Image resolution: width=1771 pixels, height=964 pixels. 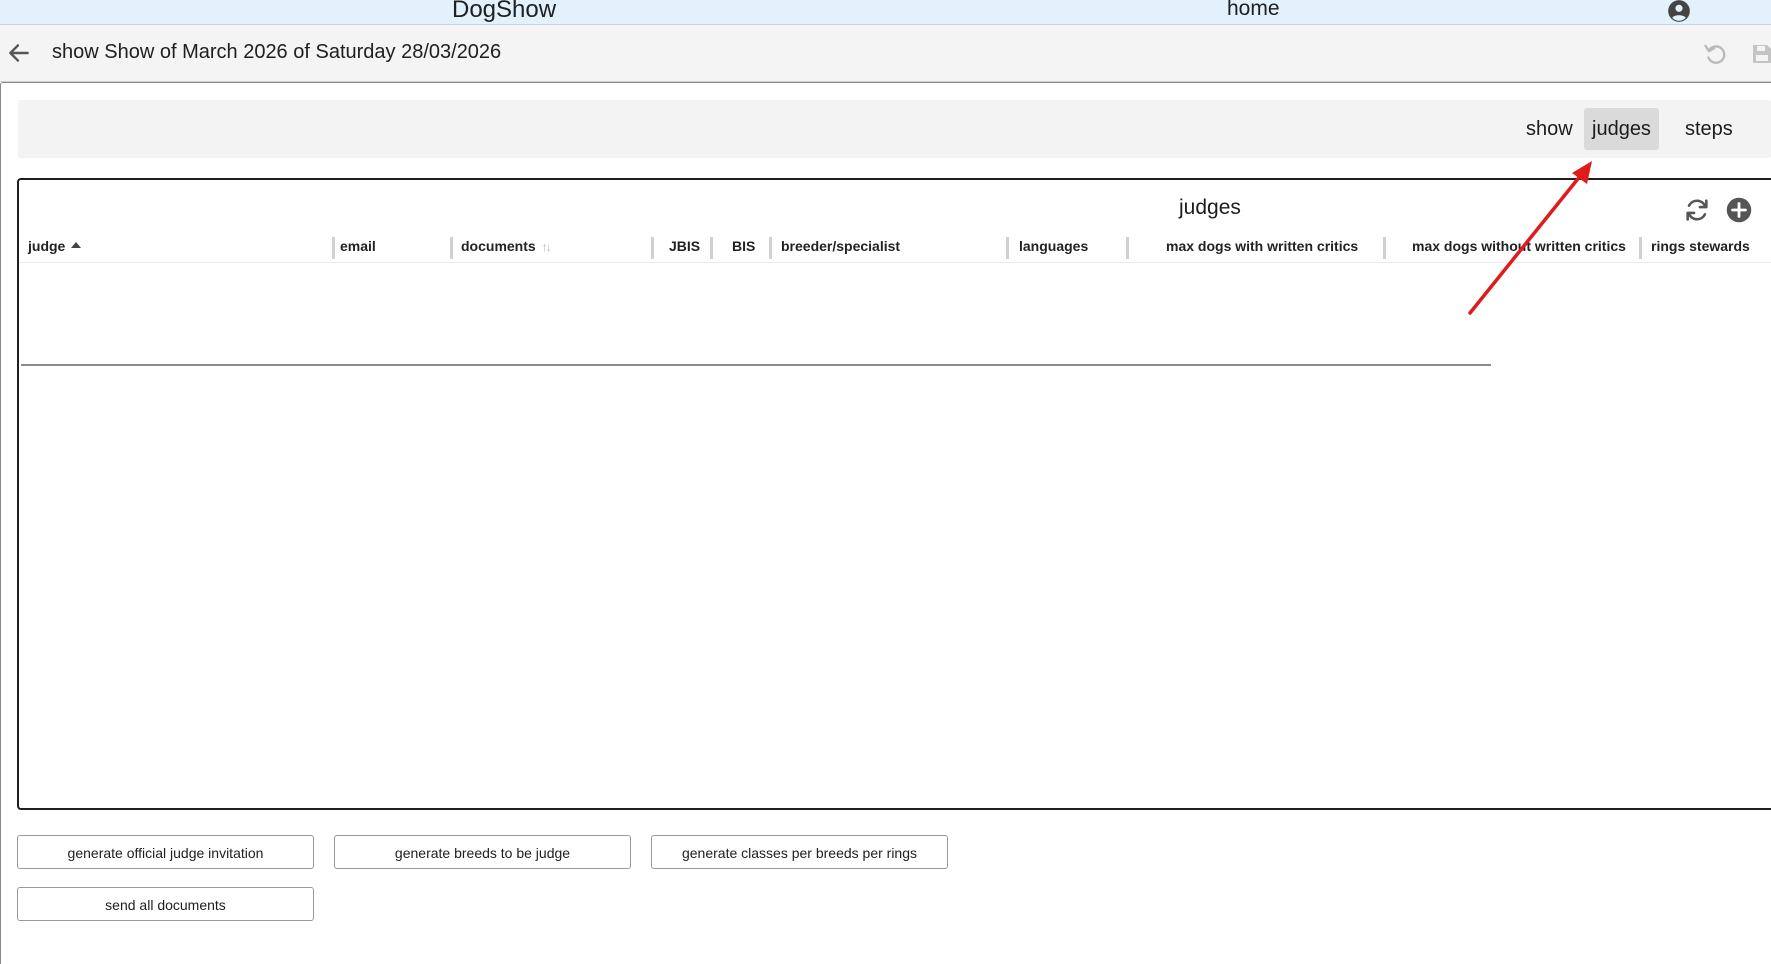 I want to click on arrow-left-icon, so click(x=19, y=53).